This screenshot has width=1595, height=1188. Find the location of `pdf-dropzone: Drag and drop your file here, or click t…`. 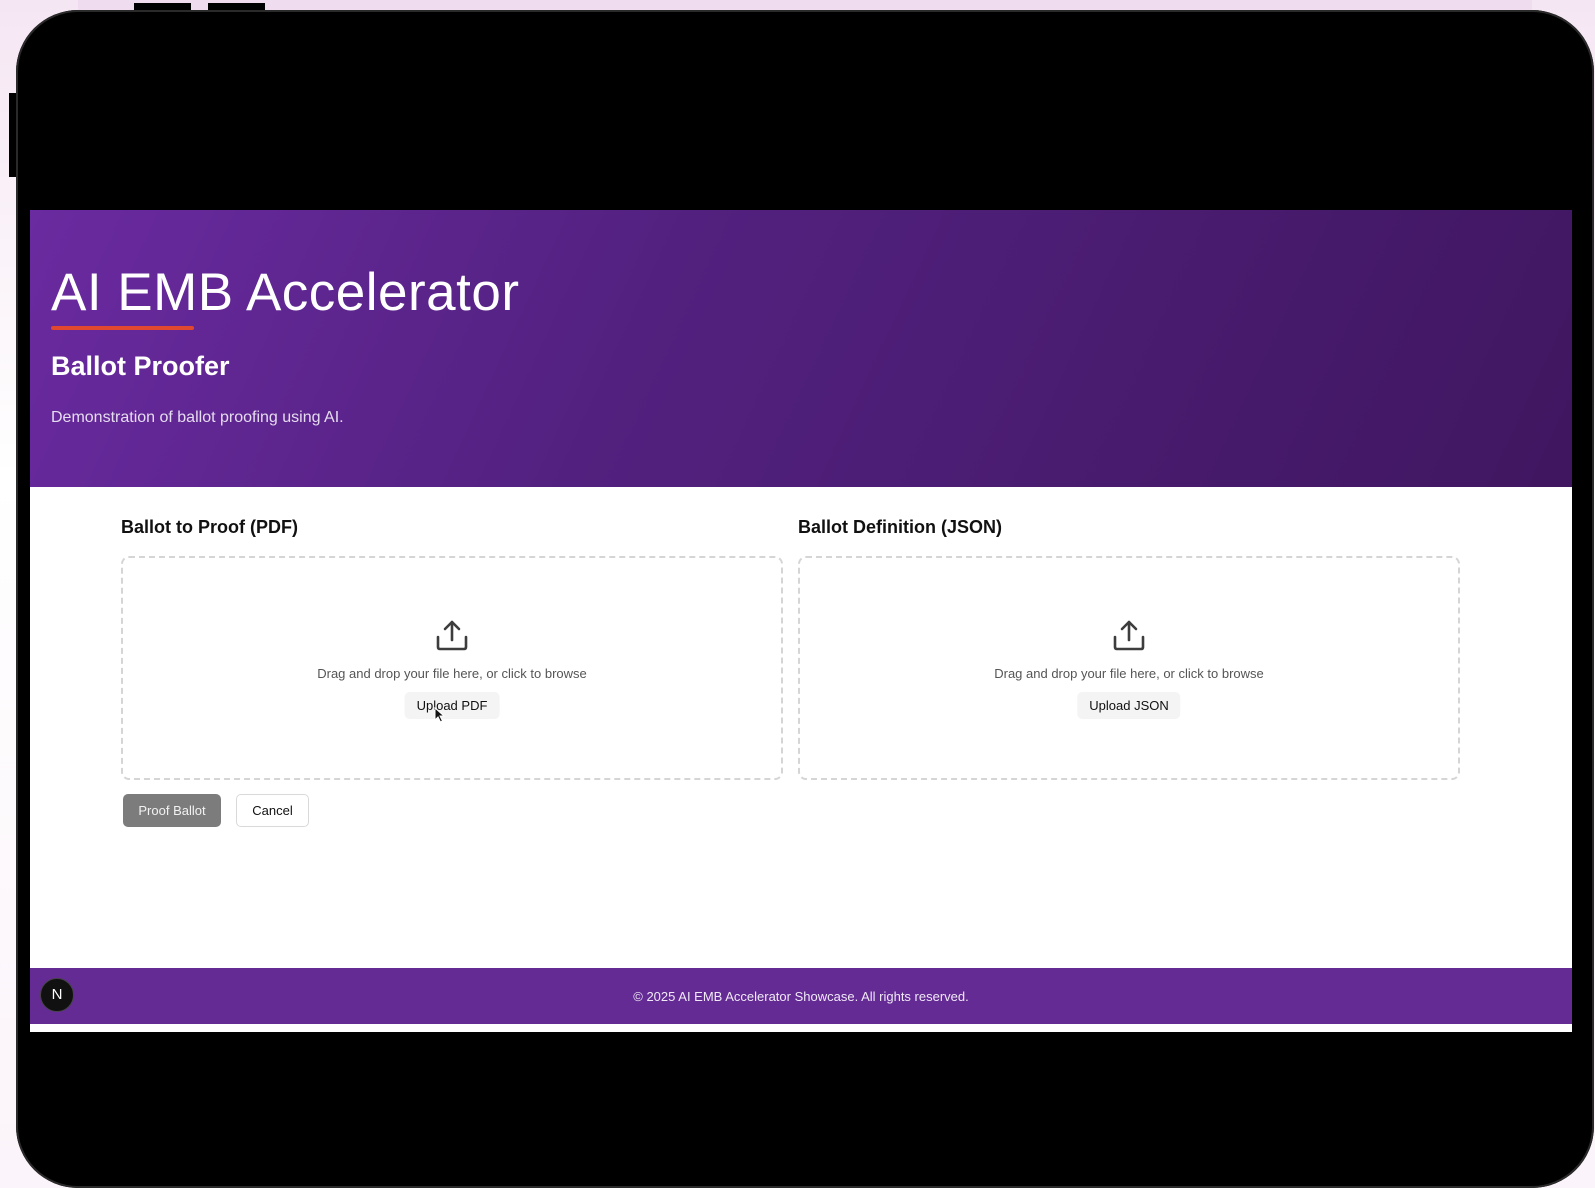

pdf-dropzone: Drag and drop your file here, or click t… is located at coordinates (452, 668).